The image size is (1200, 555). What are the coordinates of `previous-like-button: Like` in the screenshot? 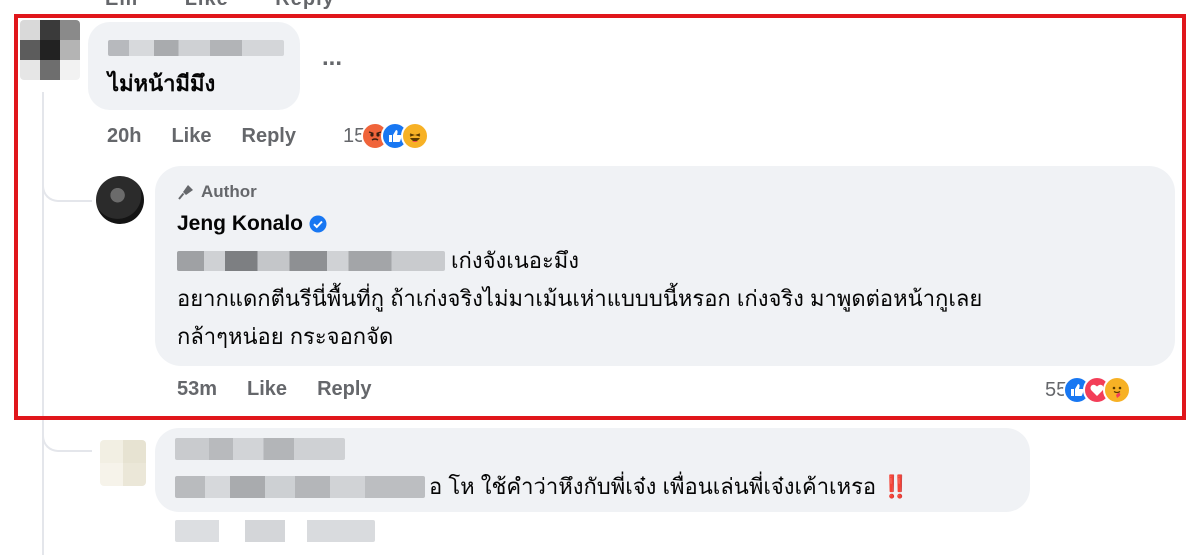 It's located at (207, 5).